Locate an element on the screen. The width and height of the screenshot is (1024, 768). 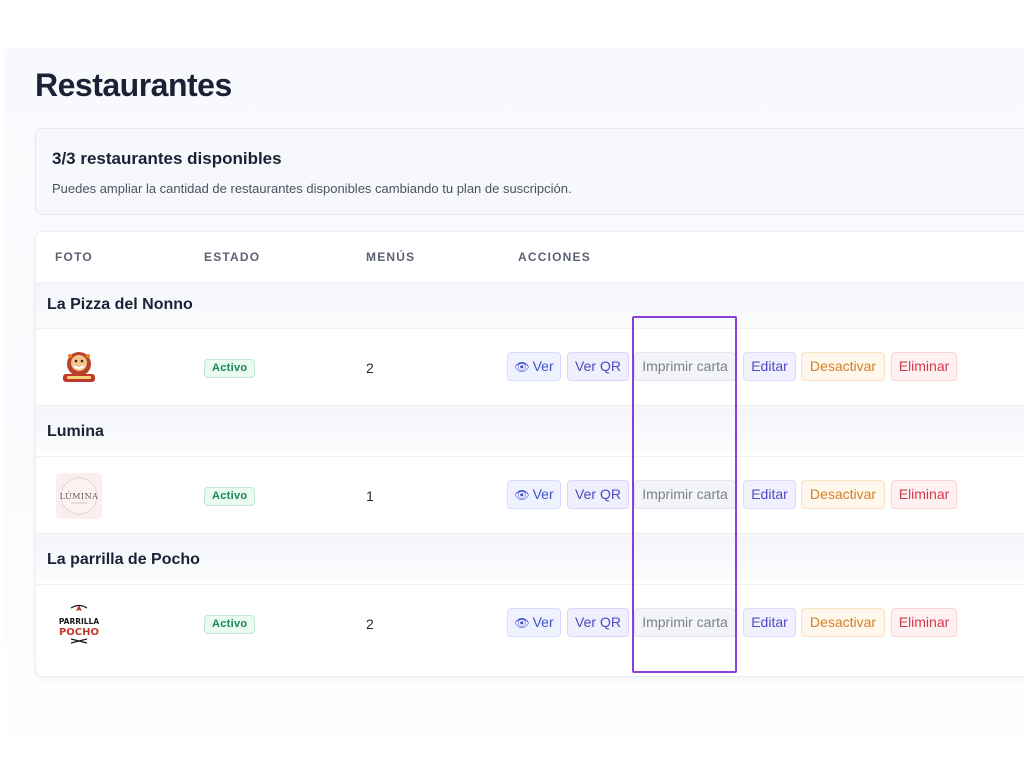
page-title: Restaurantes is located at coordinates (133, 85).